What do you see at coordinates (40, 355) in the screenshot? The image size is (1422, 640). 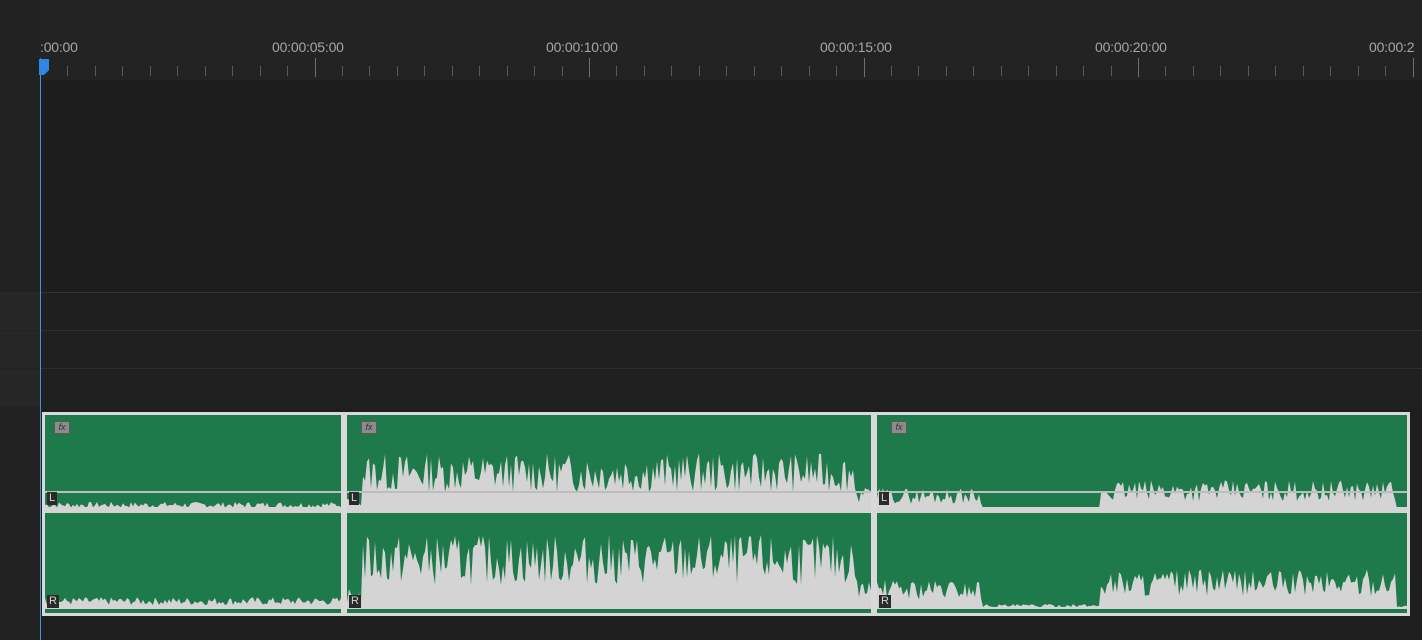 I see `playhead-line` at bounding box center [40, 355].